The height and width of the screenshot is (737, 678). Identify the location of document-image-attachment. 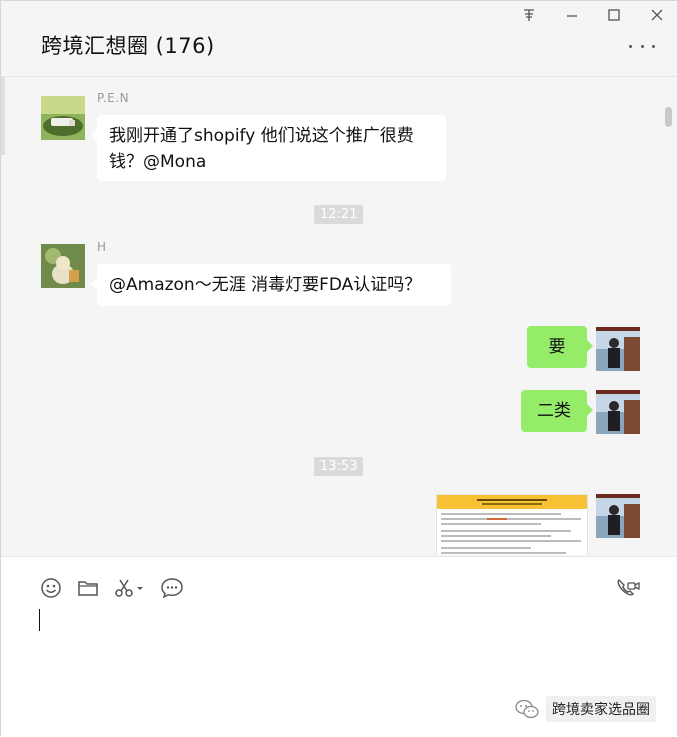
(512, 524).